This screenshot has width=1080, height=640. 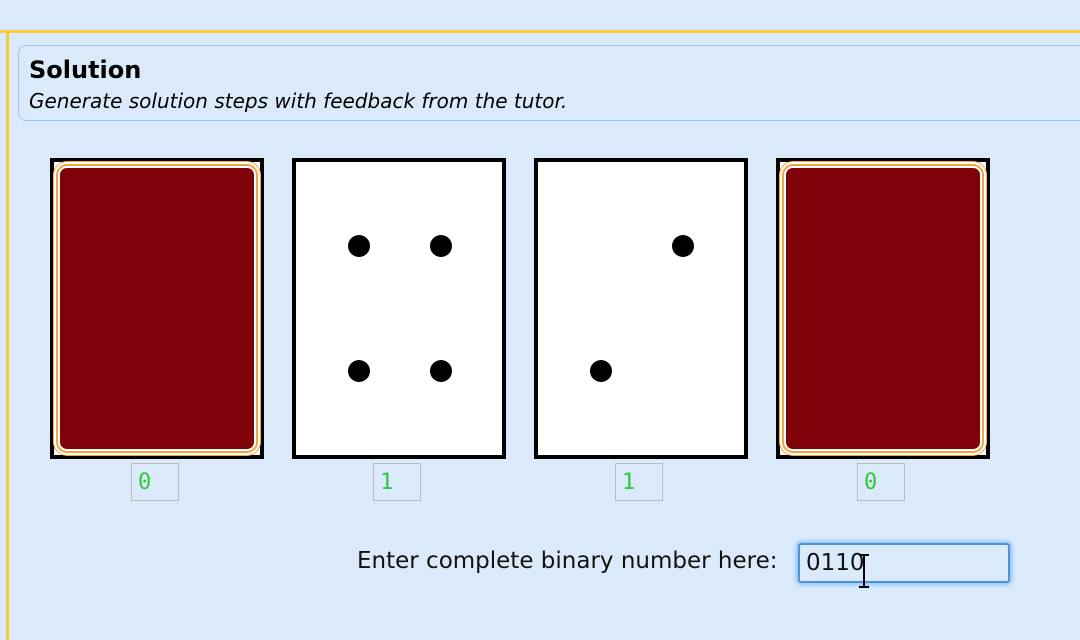 What do you see at coordinates (399, 308) in the screenshot?
I see `card-2-four-dots` at bounding box center [399, 308].